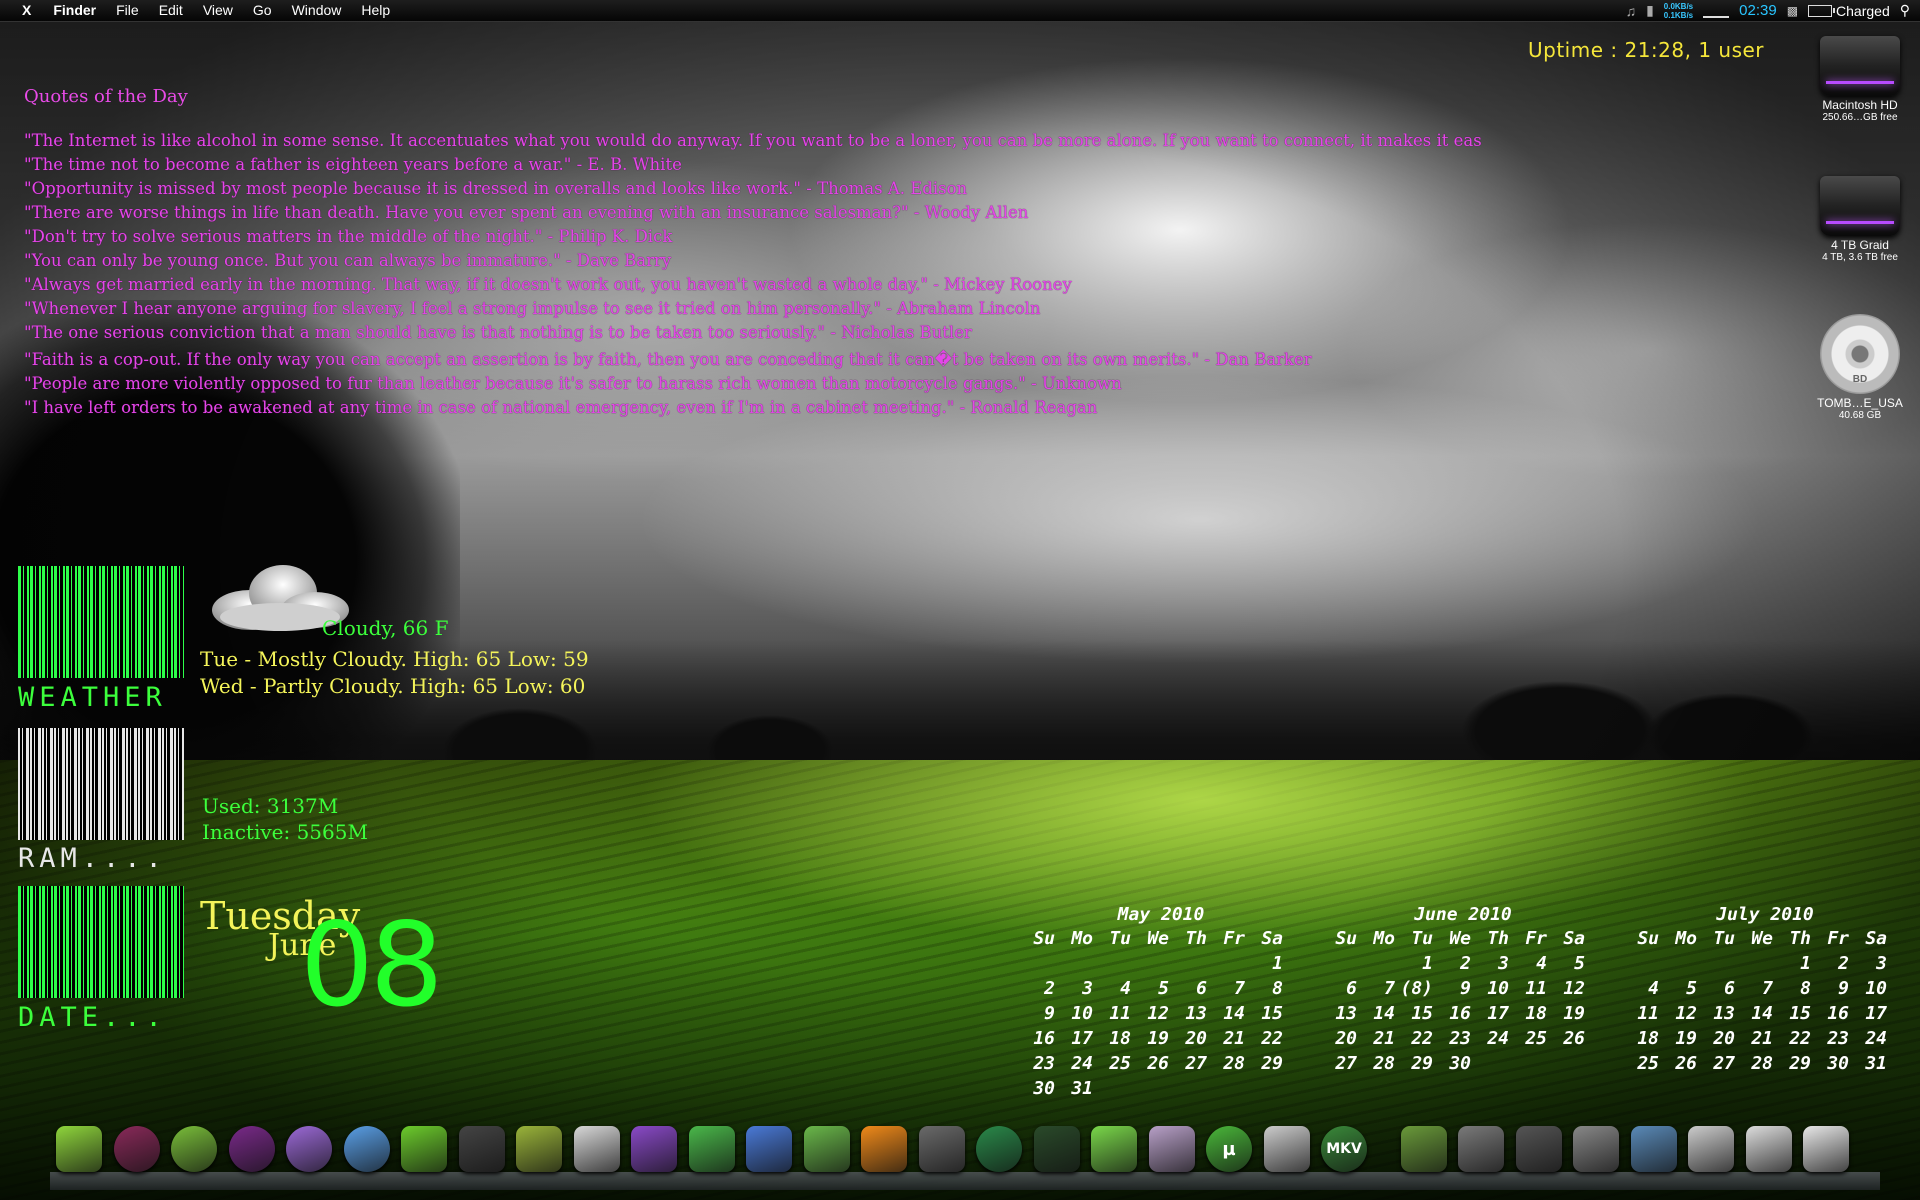 The image size is (1920, 1200). I want to click on calendar-day: 16, so click(1460, 1013).